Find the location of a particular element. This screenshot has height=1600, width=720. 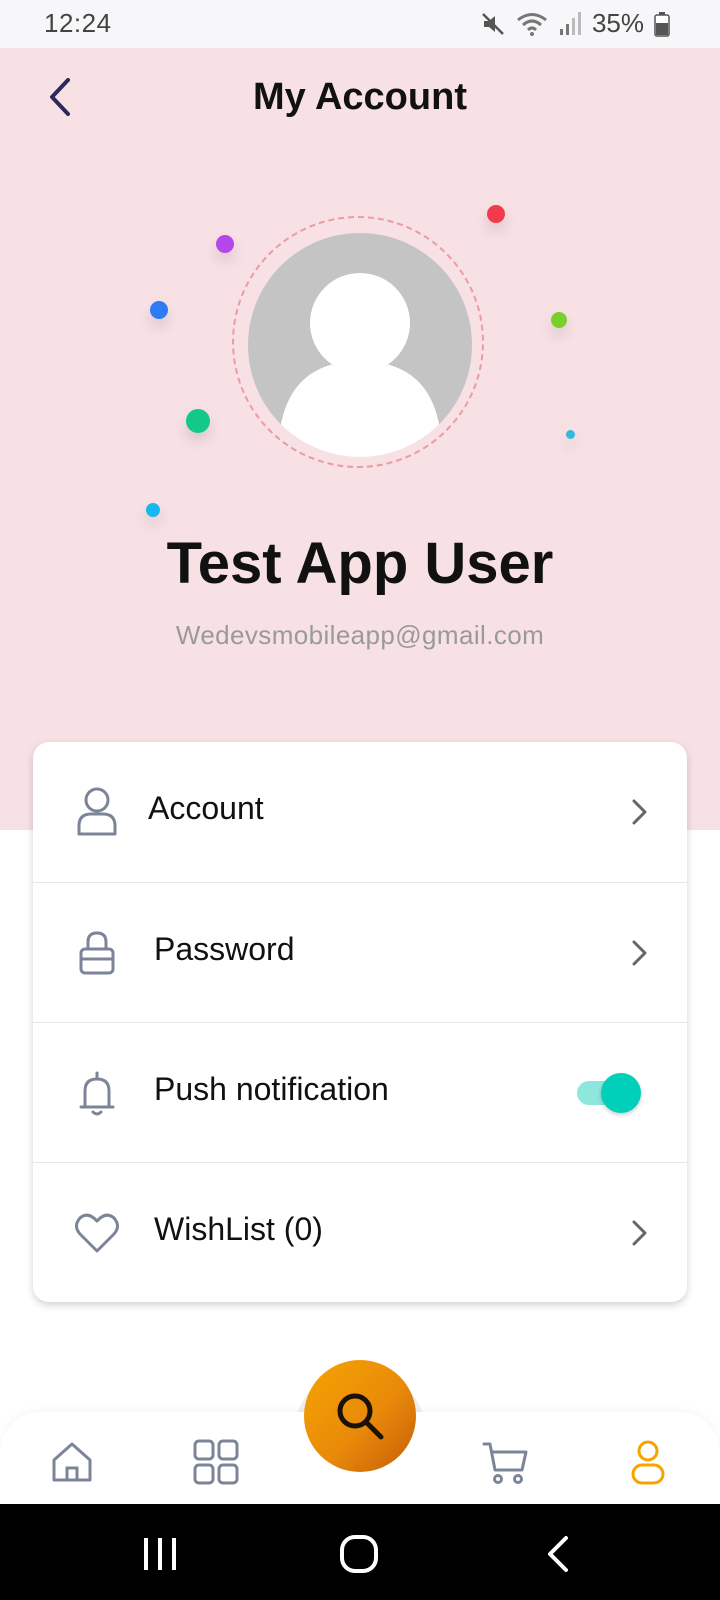

user-icon is located at coordinates (97, 811).